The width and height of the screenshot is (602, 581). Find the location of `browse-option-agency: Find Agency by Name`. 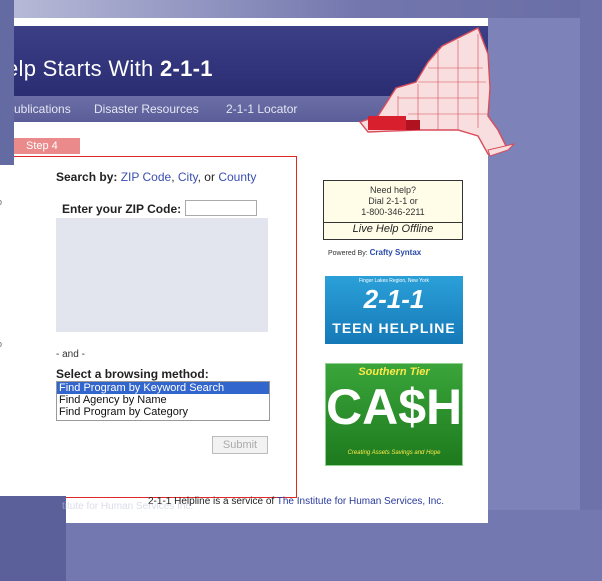

browse-option-agency: Find Agency by Name is located at coordinates (163, 400).